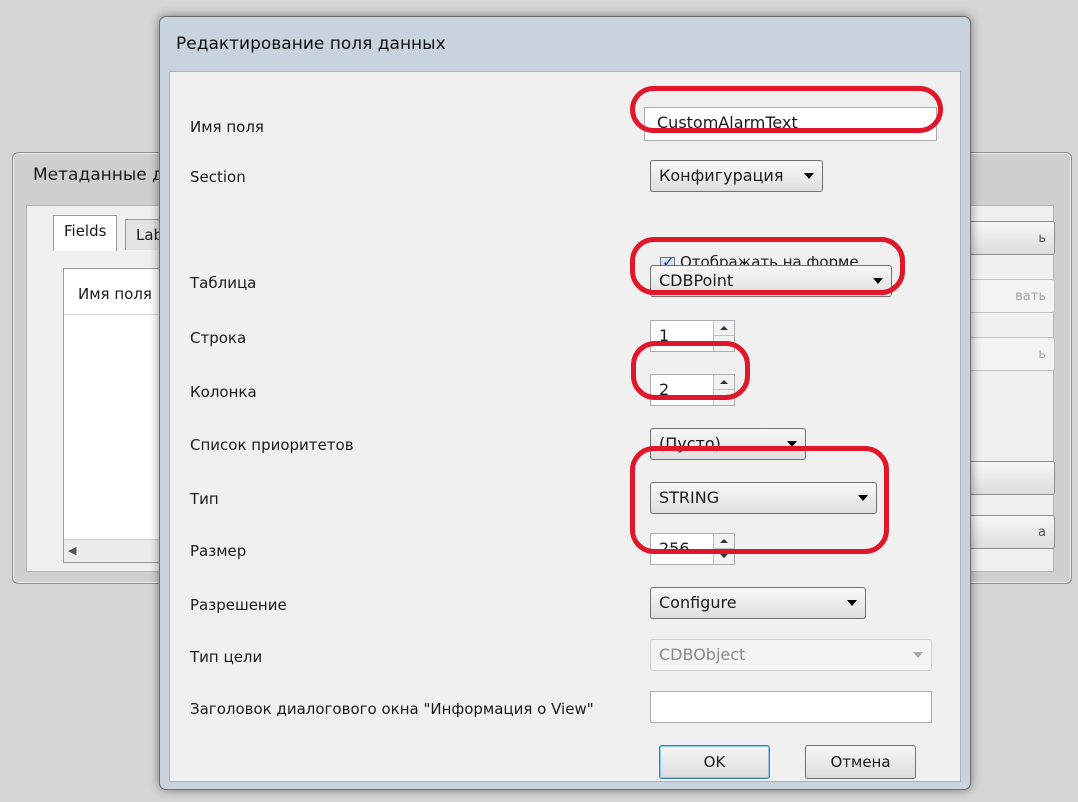 The height and width of the screenshot is (802, 1078). What do you see at coordinates (771, 281) in the screenshot?
I see `table-select: CDBPoint` at bounding box center [771, 281].